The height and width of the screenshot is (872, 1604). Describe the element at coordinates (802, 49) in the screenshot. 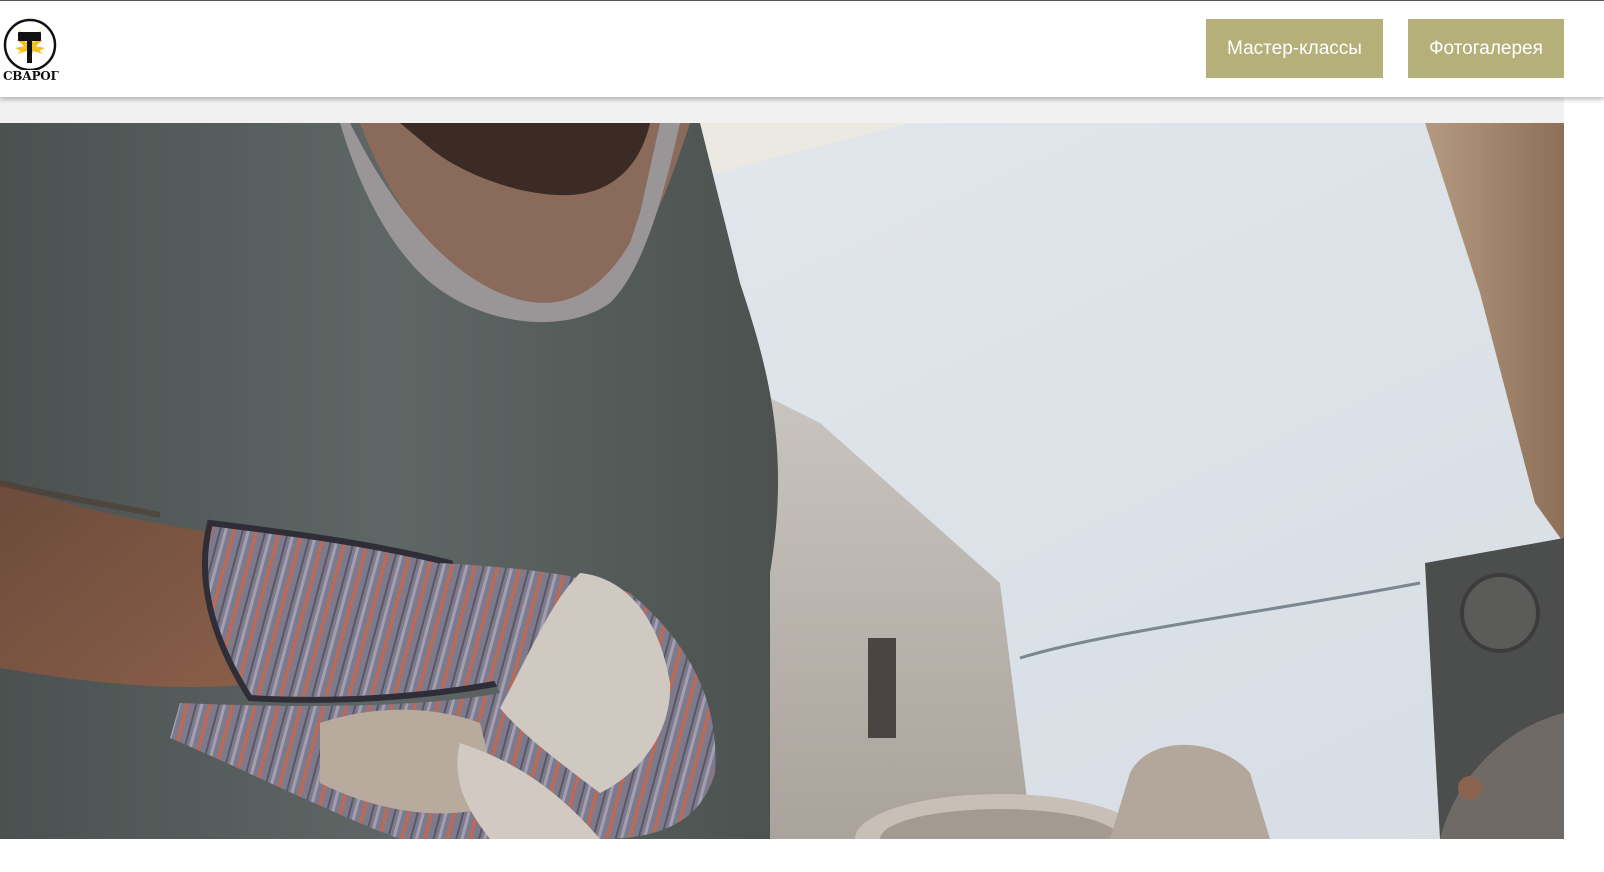

I see `site-header: СВАРОГ Мастер-классы Фотогалерея` at that location.